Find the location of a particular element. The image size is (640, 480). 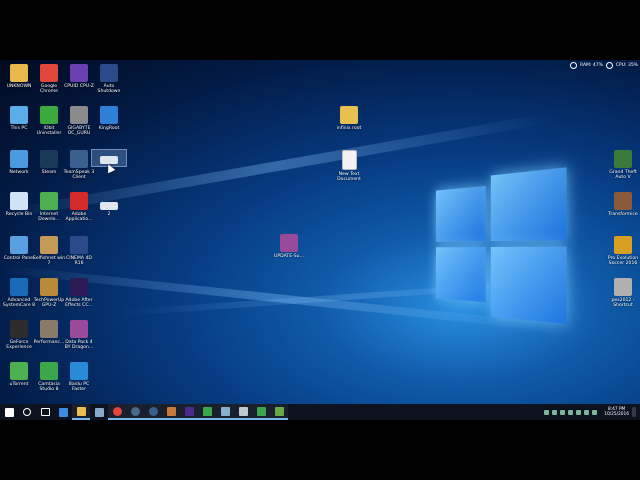

desktop-icon-kingroot: KingRoot is located at coordinates (109, 118).